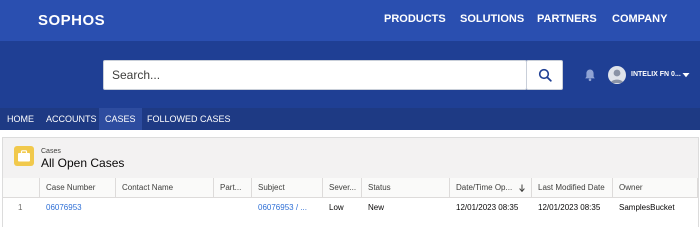 This screenshot has height=240, width=700. Describe the element at coordinates (336, 207) in the screenshot. I see `severity-cell: Low` at that location.